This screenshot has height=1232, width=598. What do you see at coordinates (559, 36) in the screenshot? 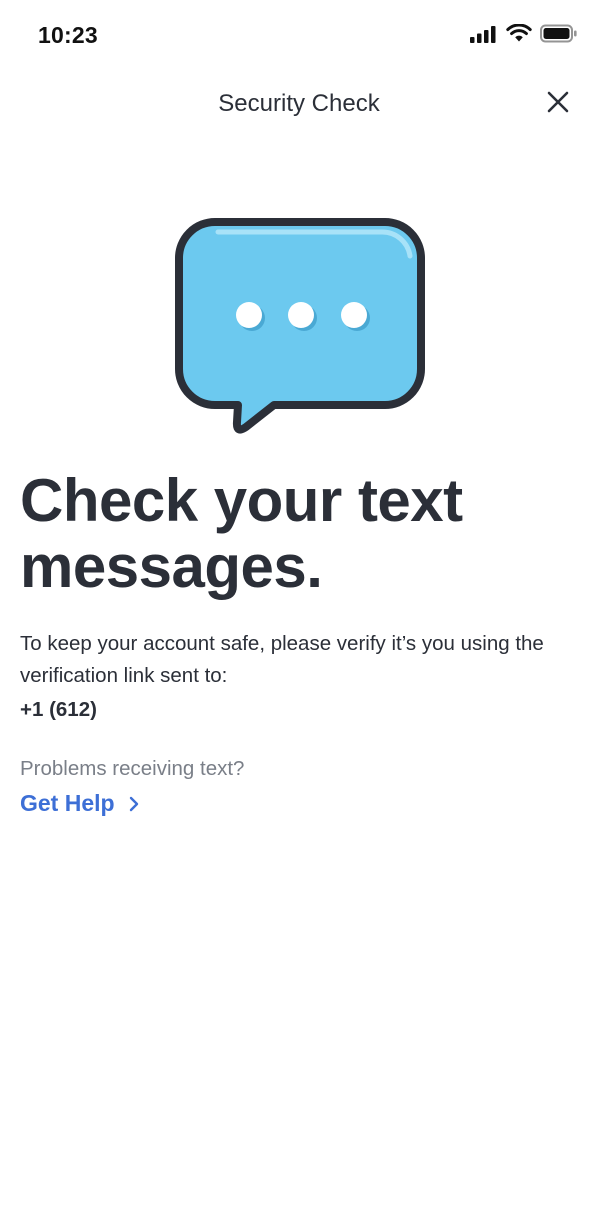
I see `battery-icon` at bounding box center [559, 36].